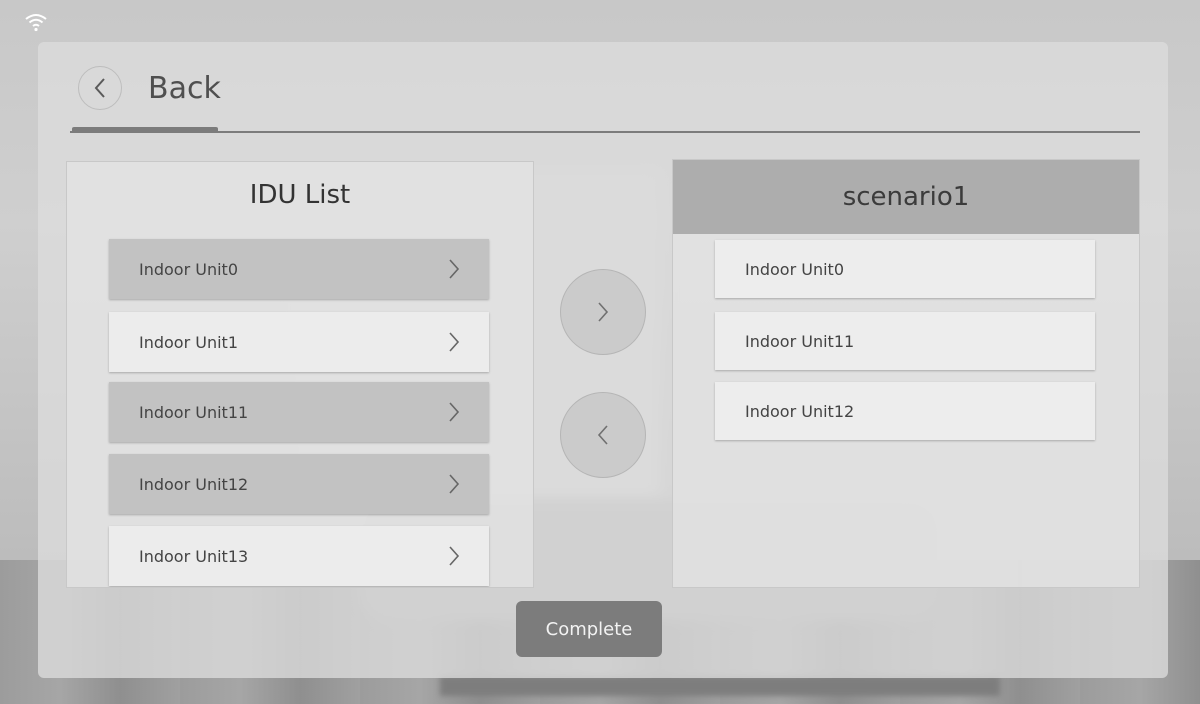  What do you see at coordinates (800, 411) in the screenshot?
I see `scenario-item-label: Indoor Unit12` at bounding box center [800, 411].